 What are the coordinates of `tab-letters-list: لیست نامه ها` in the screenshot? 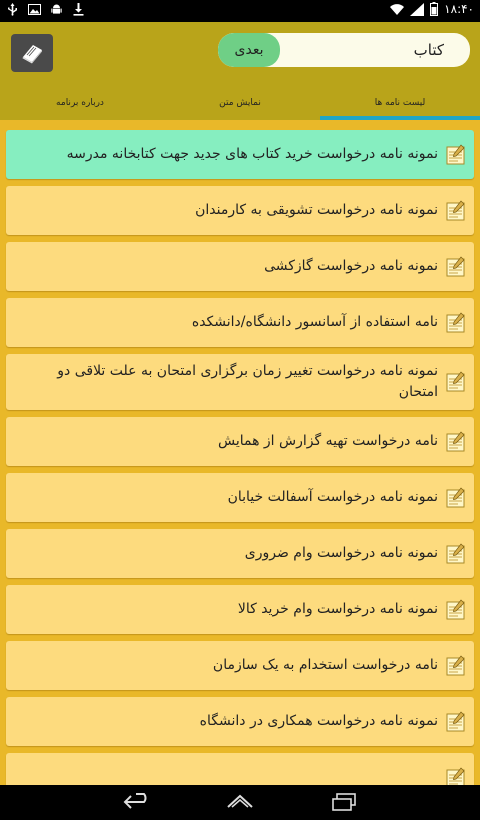 It's located at (400, 103).